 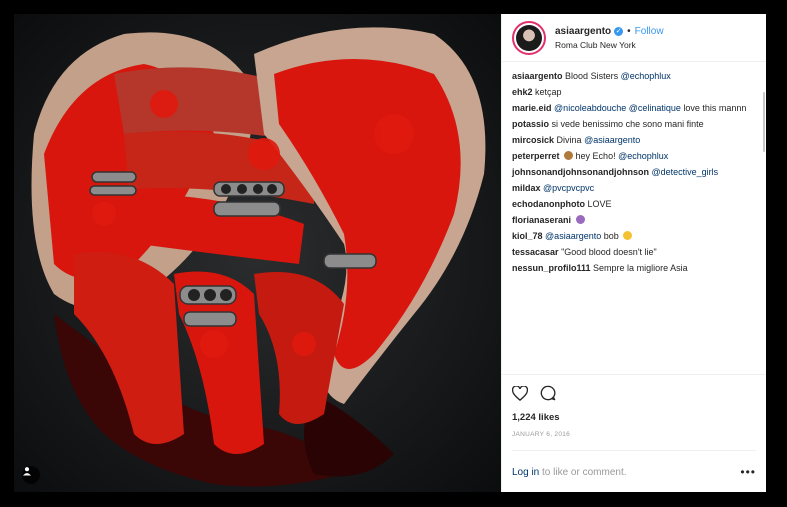 What do you see at coordinates (596, 156) in the screenshot?
I see `comment-text: hey Echo!` at bounding box center [596, 156].